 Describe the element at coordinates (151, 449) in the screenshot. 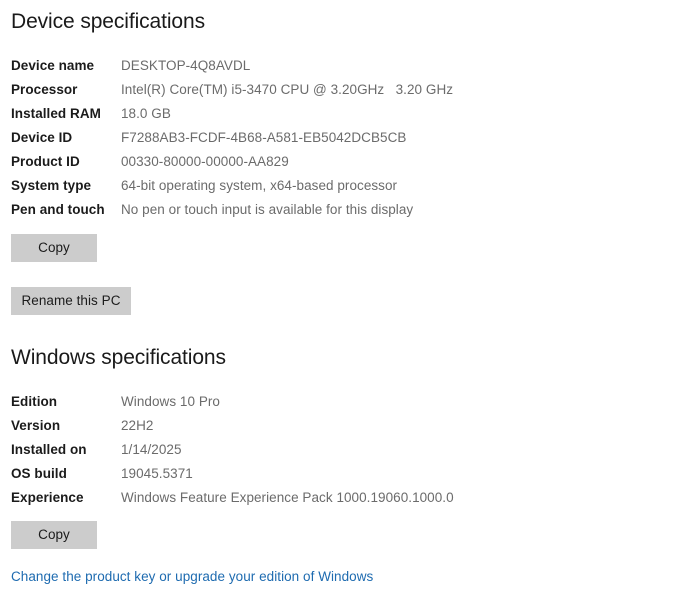

I see `spec-value-installed-on: 1/14/2025` at that location.